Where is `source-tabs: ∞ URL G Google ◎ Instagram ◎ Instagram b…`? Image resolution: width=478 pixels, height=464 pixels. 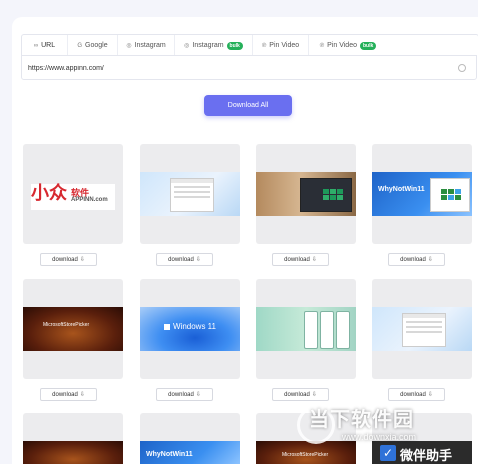
source-tabs: ∞ URL G Google ◎ Instagram ◎ Instagram b… is located at coordinates (249, 45).